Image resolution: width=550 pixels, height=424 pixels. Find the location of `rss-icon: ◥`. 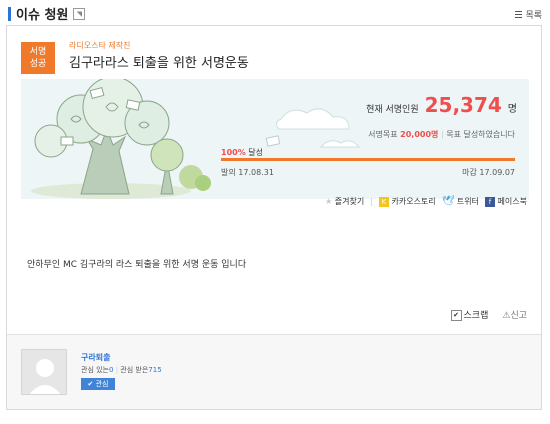

rss-icon: ◥ is located at coordinates (79, 13).